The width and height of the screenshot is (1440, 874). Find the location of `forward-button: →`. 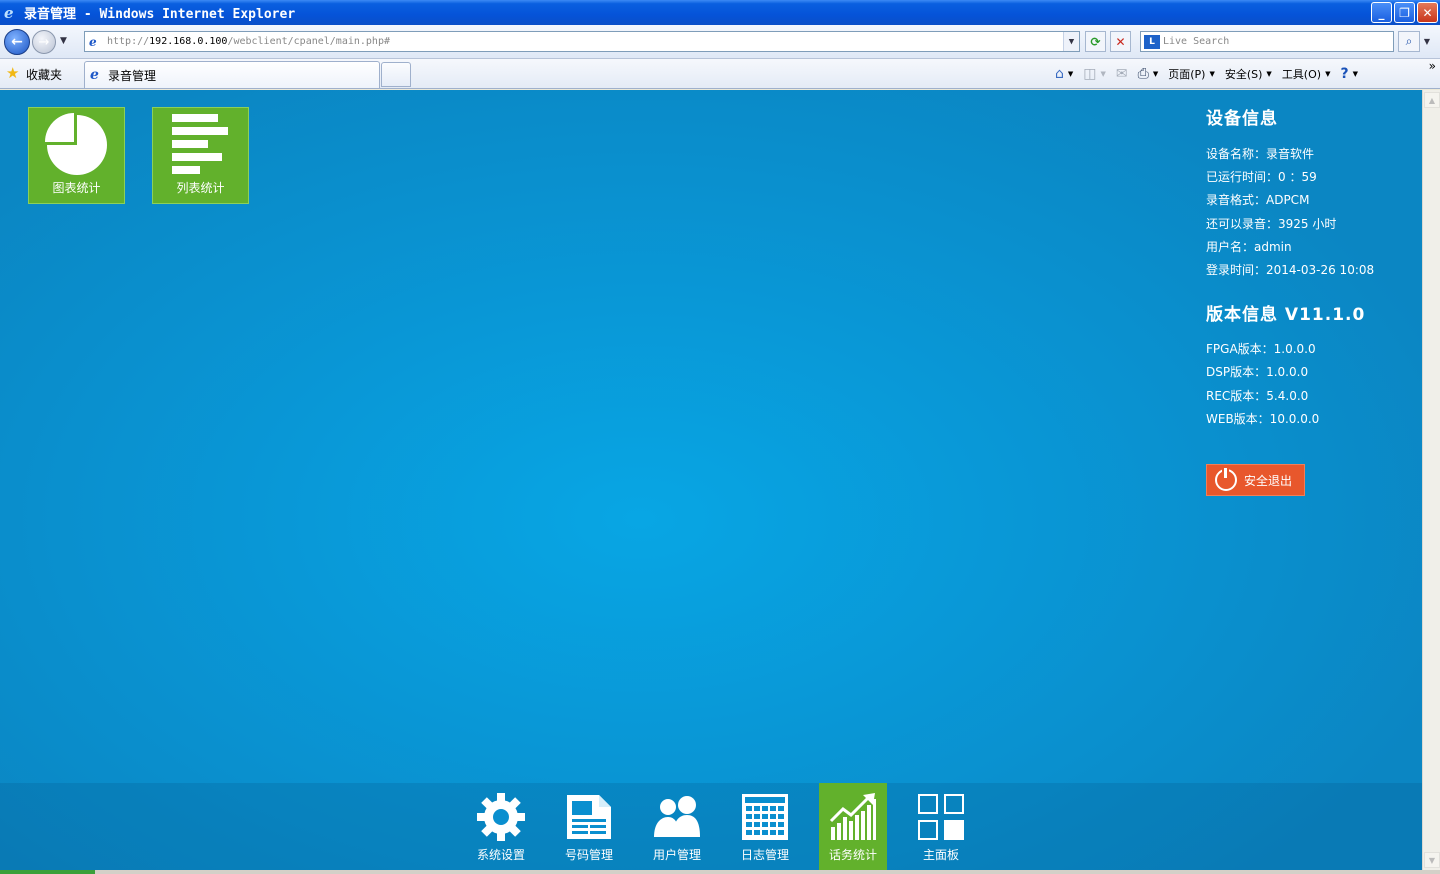

forward-button: → is located at coordinates (44, 42).